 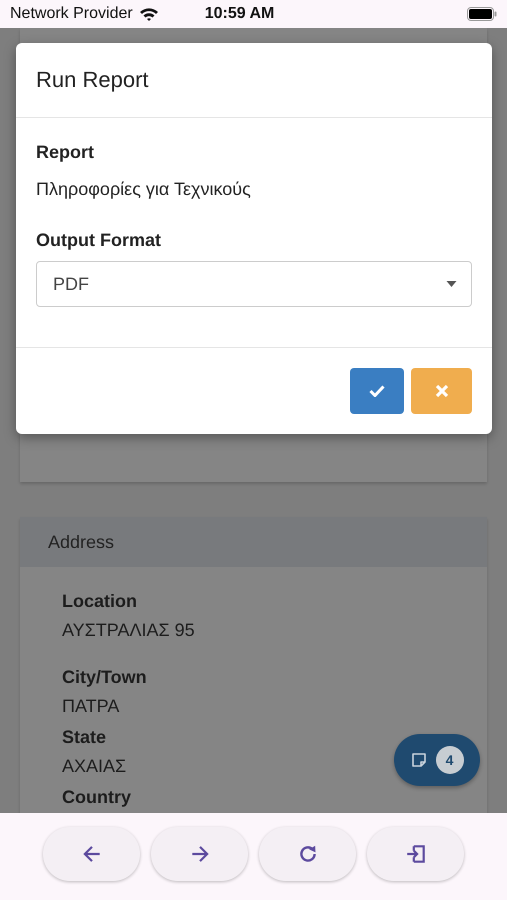 I want to click on close-icon, so click(x=441, y=391).